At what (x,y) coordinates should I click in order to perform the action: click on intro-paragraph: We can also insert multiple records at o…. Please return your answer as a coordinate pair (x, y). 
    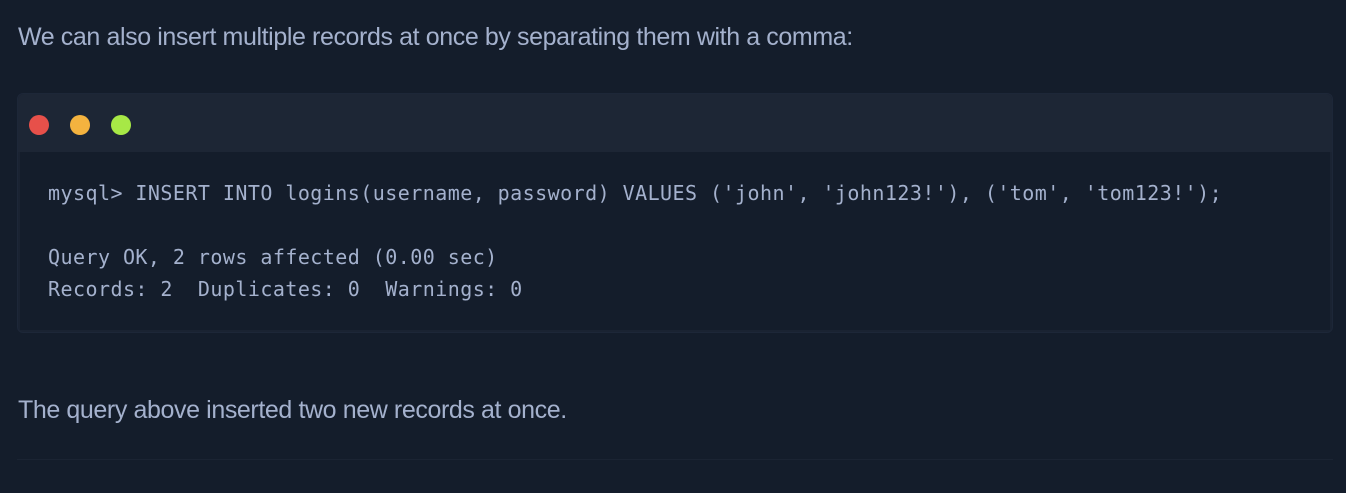
    Looking at the image, I should click on (435, 37).